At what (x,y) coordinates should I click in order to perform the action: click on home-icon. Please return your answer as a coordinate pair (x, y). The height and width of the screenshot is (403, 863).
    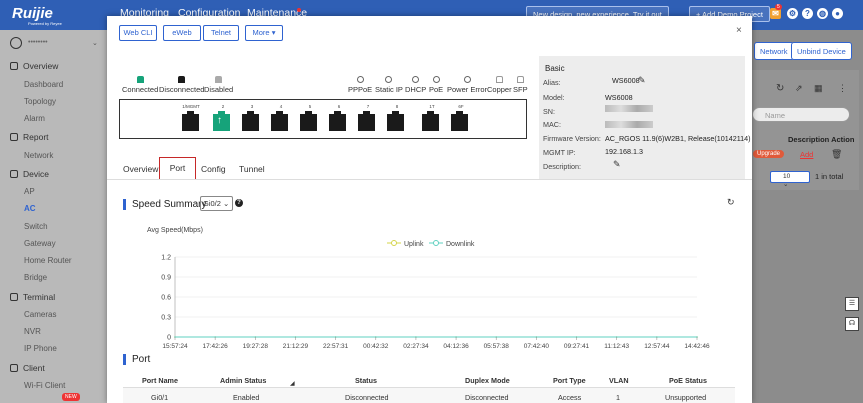
    Looking at the image, I should click on (14, 66).